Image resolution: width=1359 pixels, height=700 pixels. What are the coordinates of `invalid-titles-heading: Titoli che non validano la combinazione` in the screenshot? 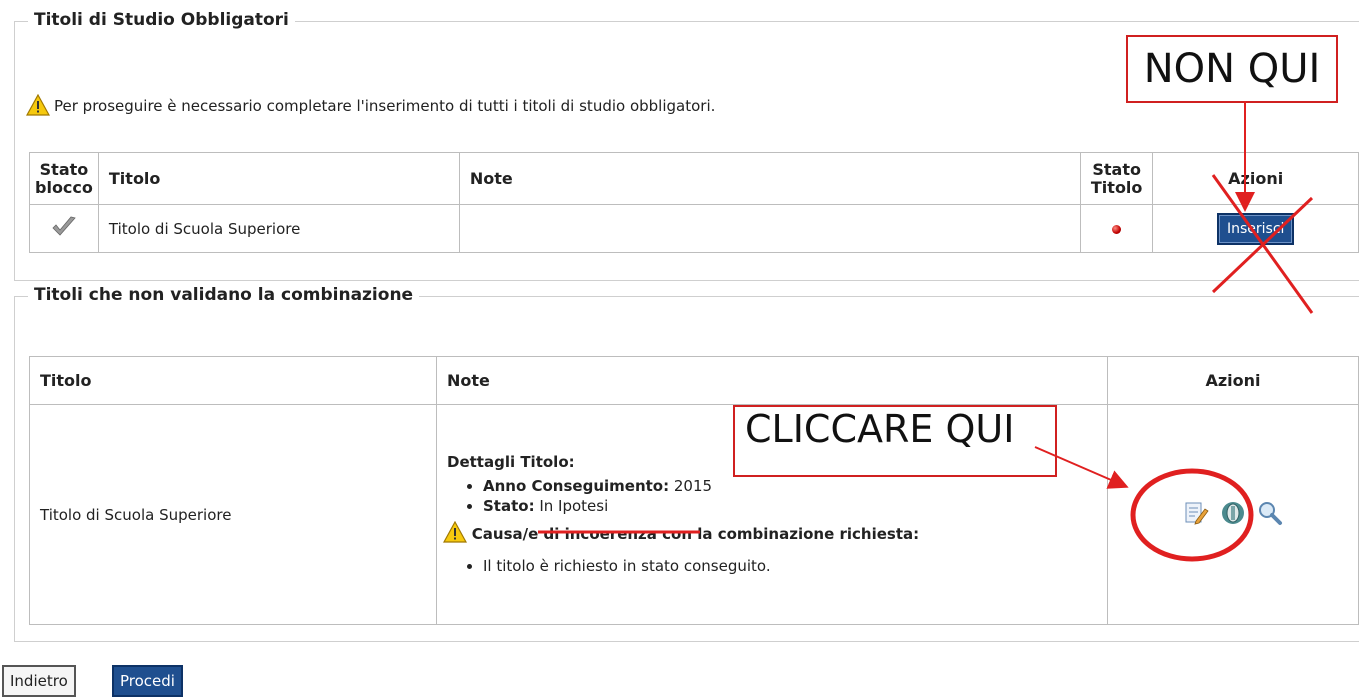 It's located at (224, 295).